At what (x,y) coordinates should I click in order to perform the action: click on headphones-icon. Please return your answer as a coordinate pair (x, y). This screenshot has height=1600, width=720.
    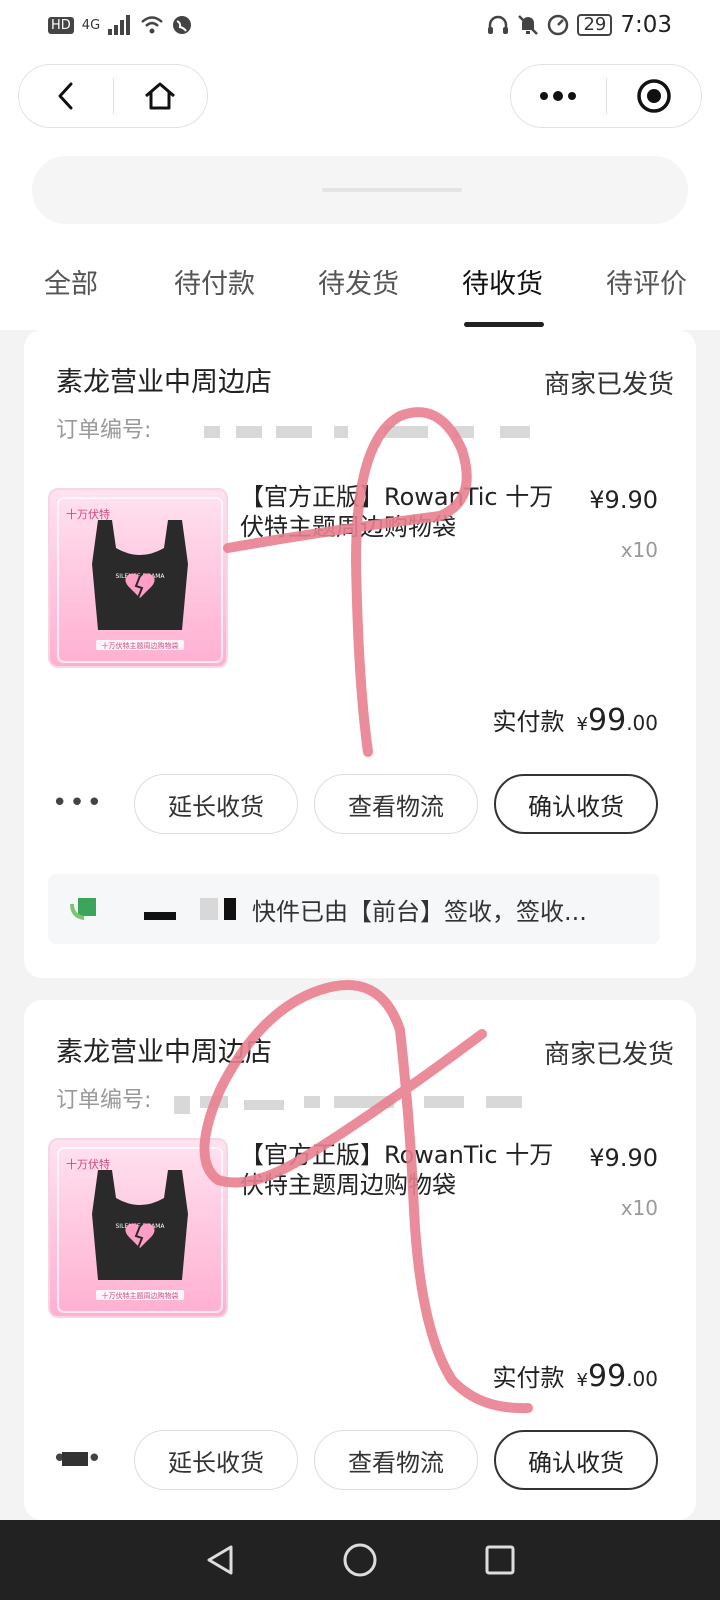
    Looking at the image, I should click on (498, 24).